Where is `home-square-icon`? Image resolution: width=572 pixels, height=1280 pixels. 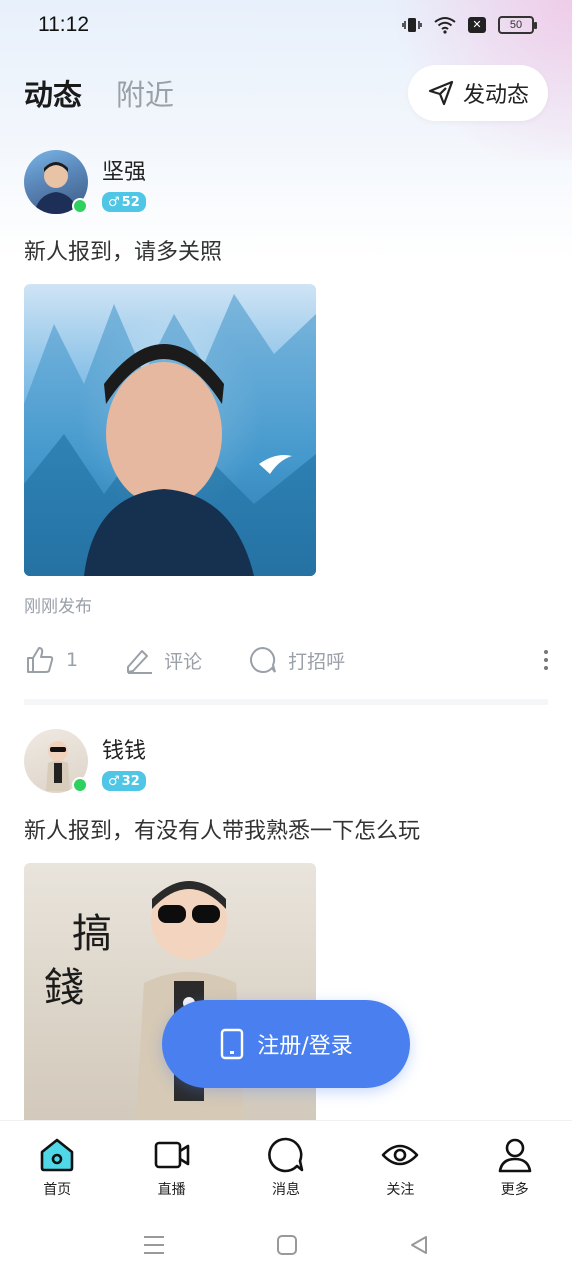 home-square-icon is located at coordinates (287, 1245).